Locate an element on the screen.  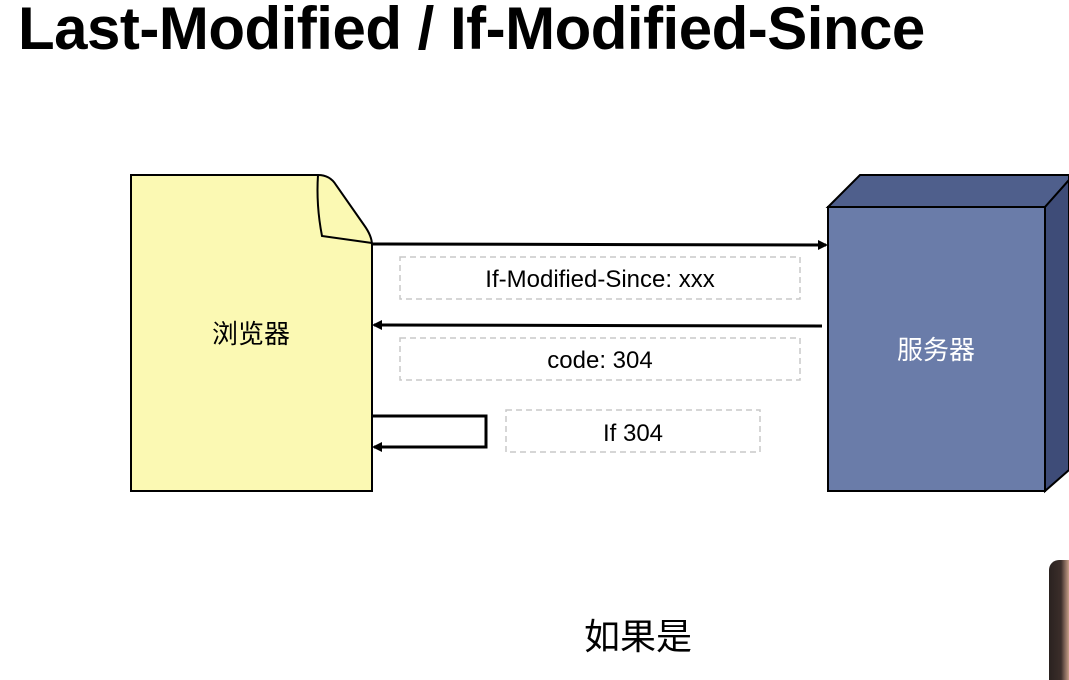
server-node: 服务器 is located at coordinates (947, 334).